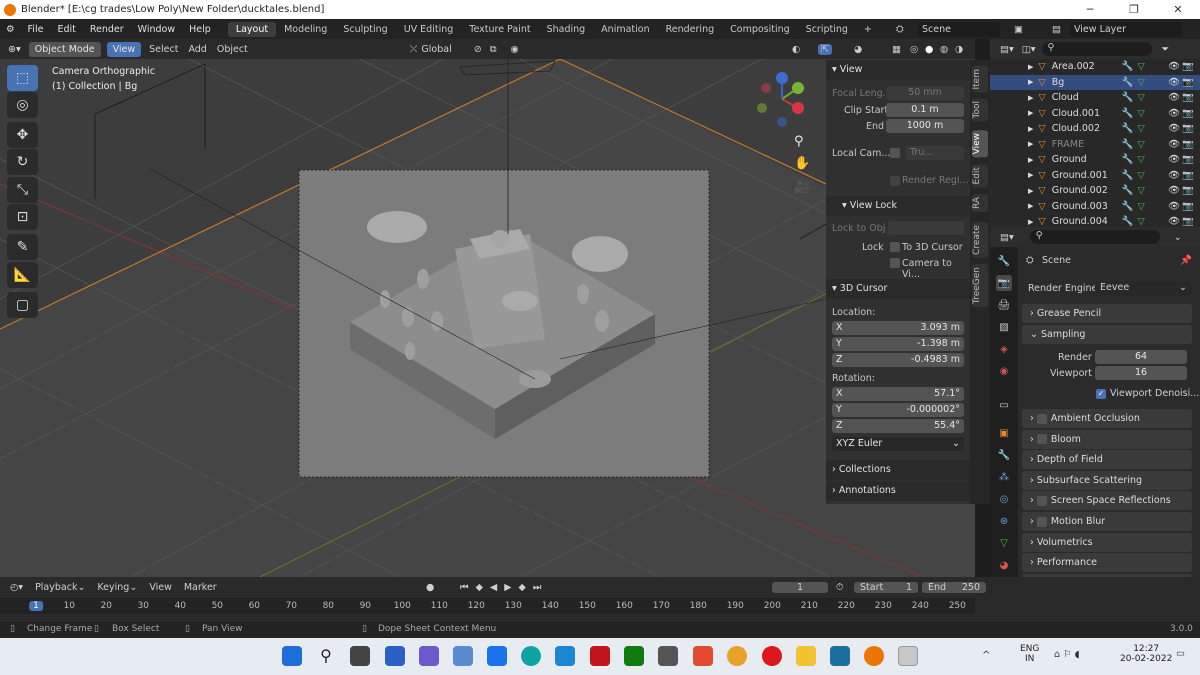 Image resolution: width=1200 pixels, height=675 pixels. I want to click on tab-modeling: Modeling, so click(305, 29).